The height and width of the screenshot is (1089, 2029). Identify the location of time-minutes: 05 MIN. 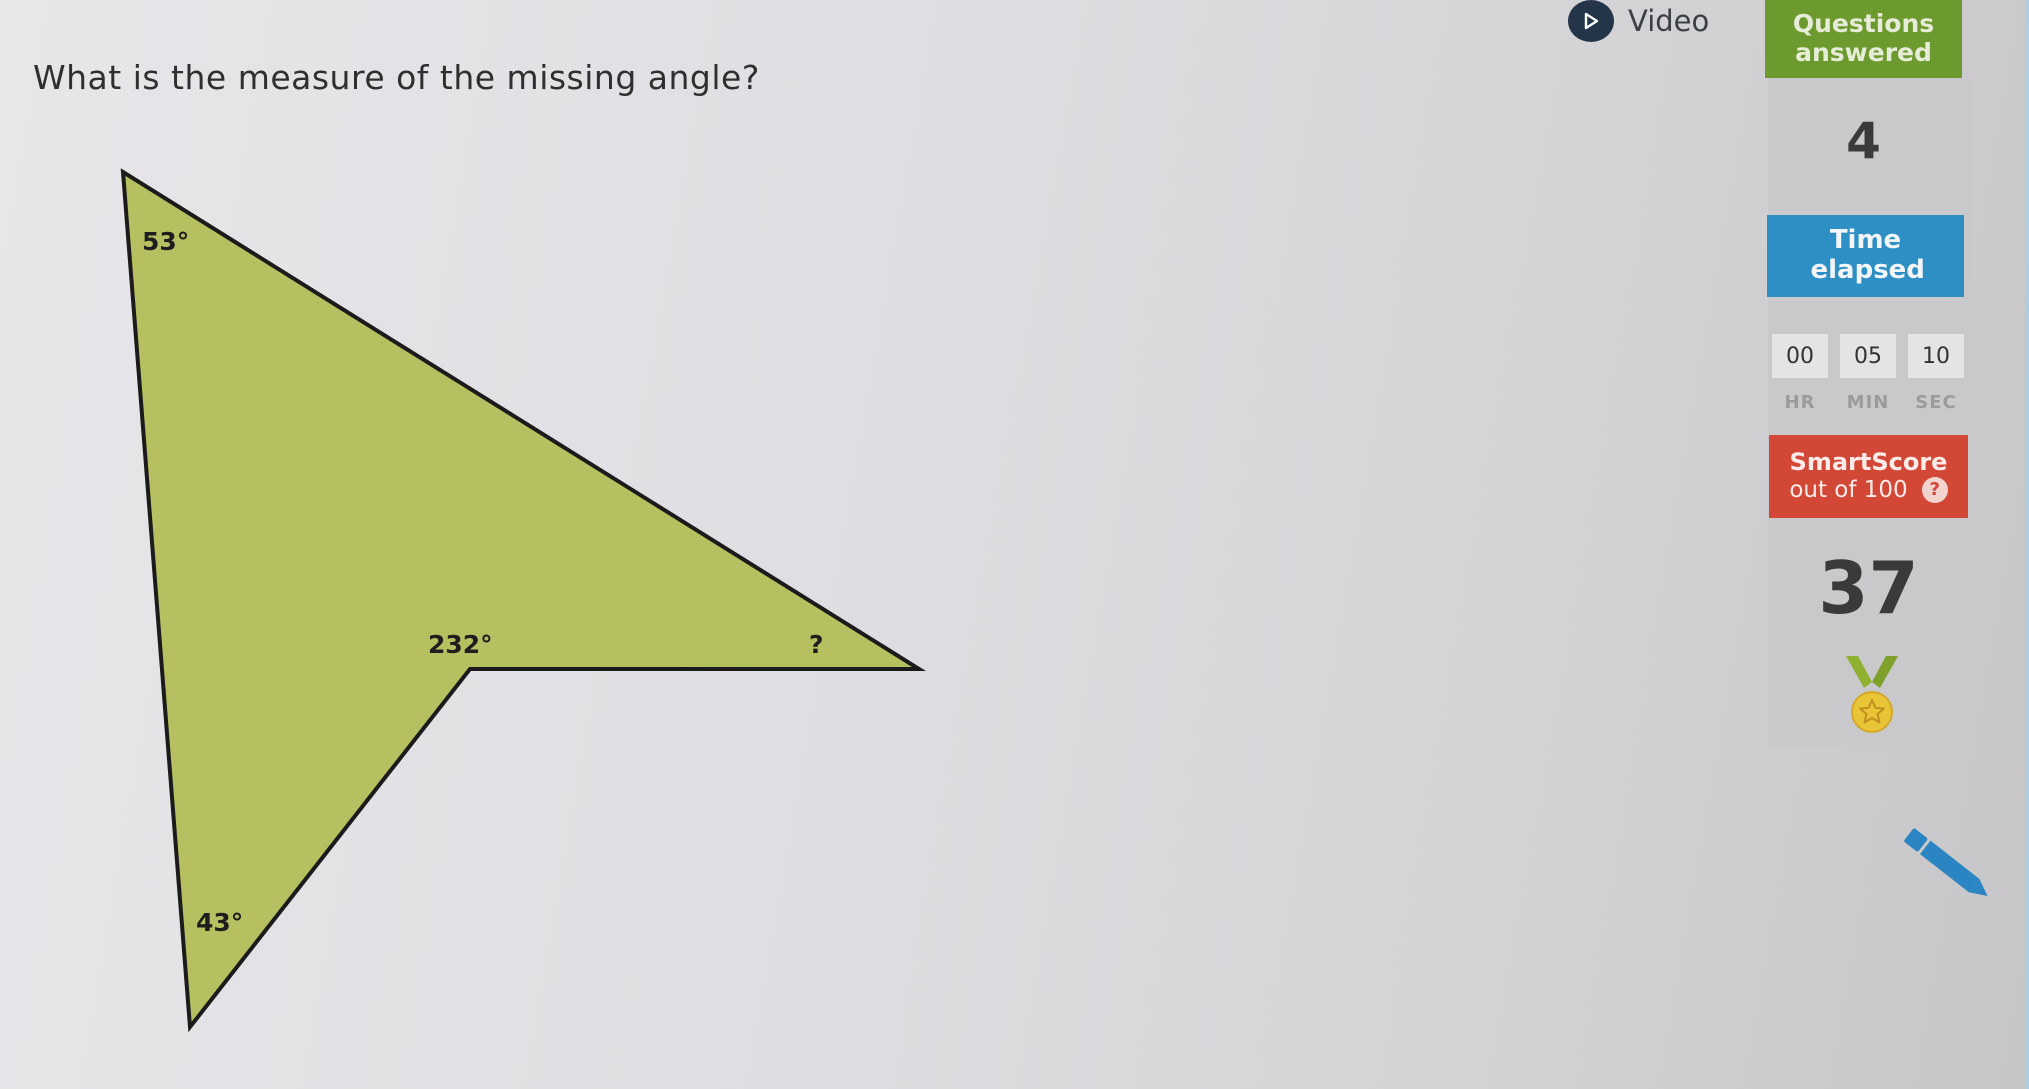
(1868, 373).